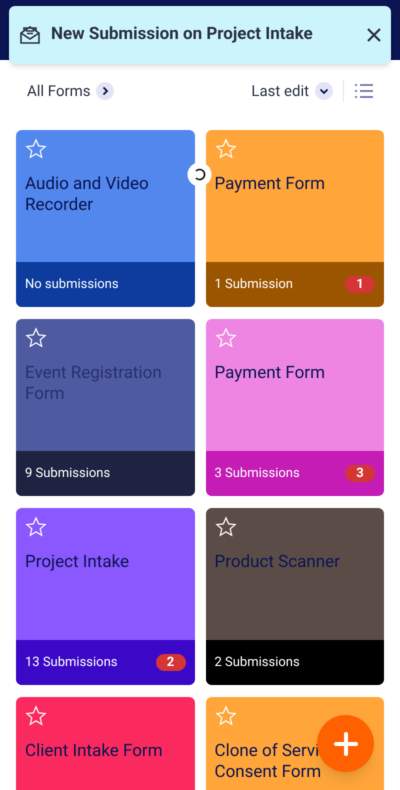 This screenshot has height=790, width=400. What do you see at coordinates (71, 663) in the screenshot?
I see `submission-count: 13 Submissions` at bounding box center [71, 663].